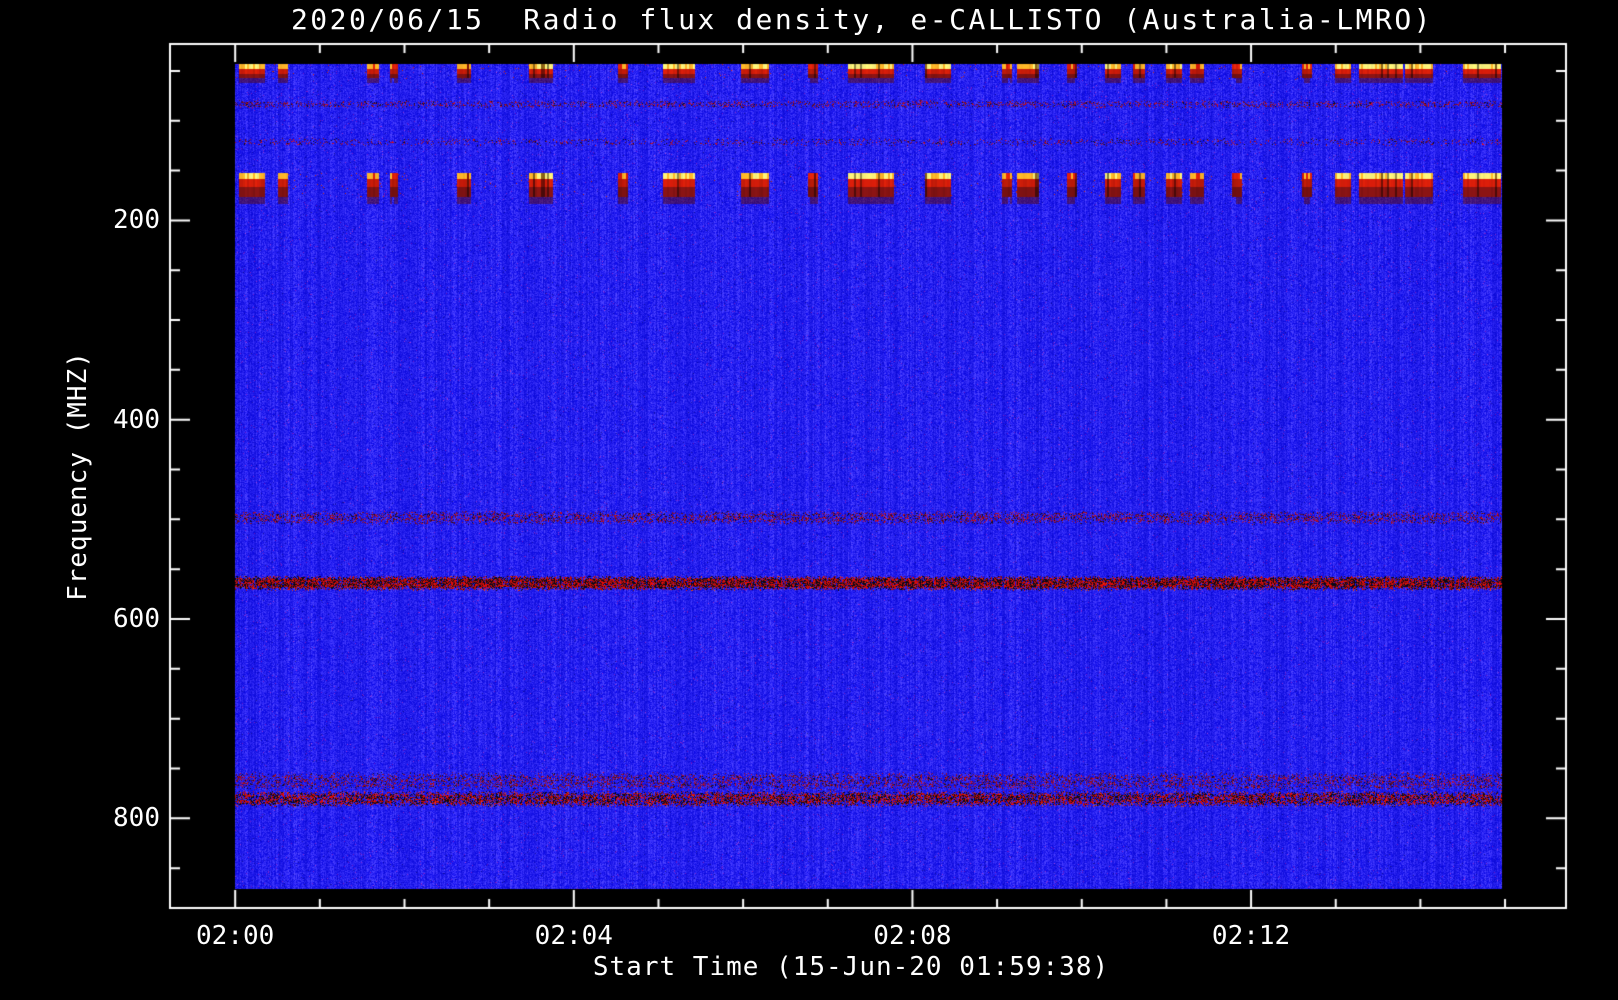  I want to click on y-tick-label: 800, so click(136, 818).